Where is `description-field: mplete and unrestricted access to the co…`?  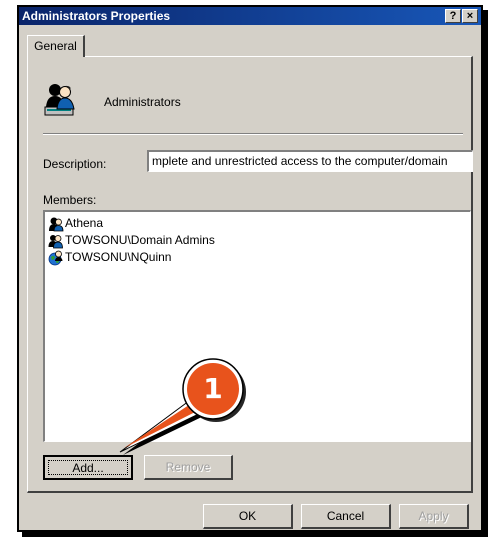 description-field: mplete and unrestricted access to the co… is located at coordinates (310, 161).